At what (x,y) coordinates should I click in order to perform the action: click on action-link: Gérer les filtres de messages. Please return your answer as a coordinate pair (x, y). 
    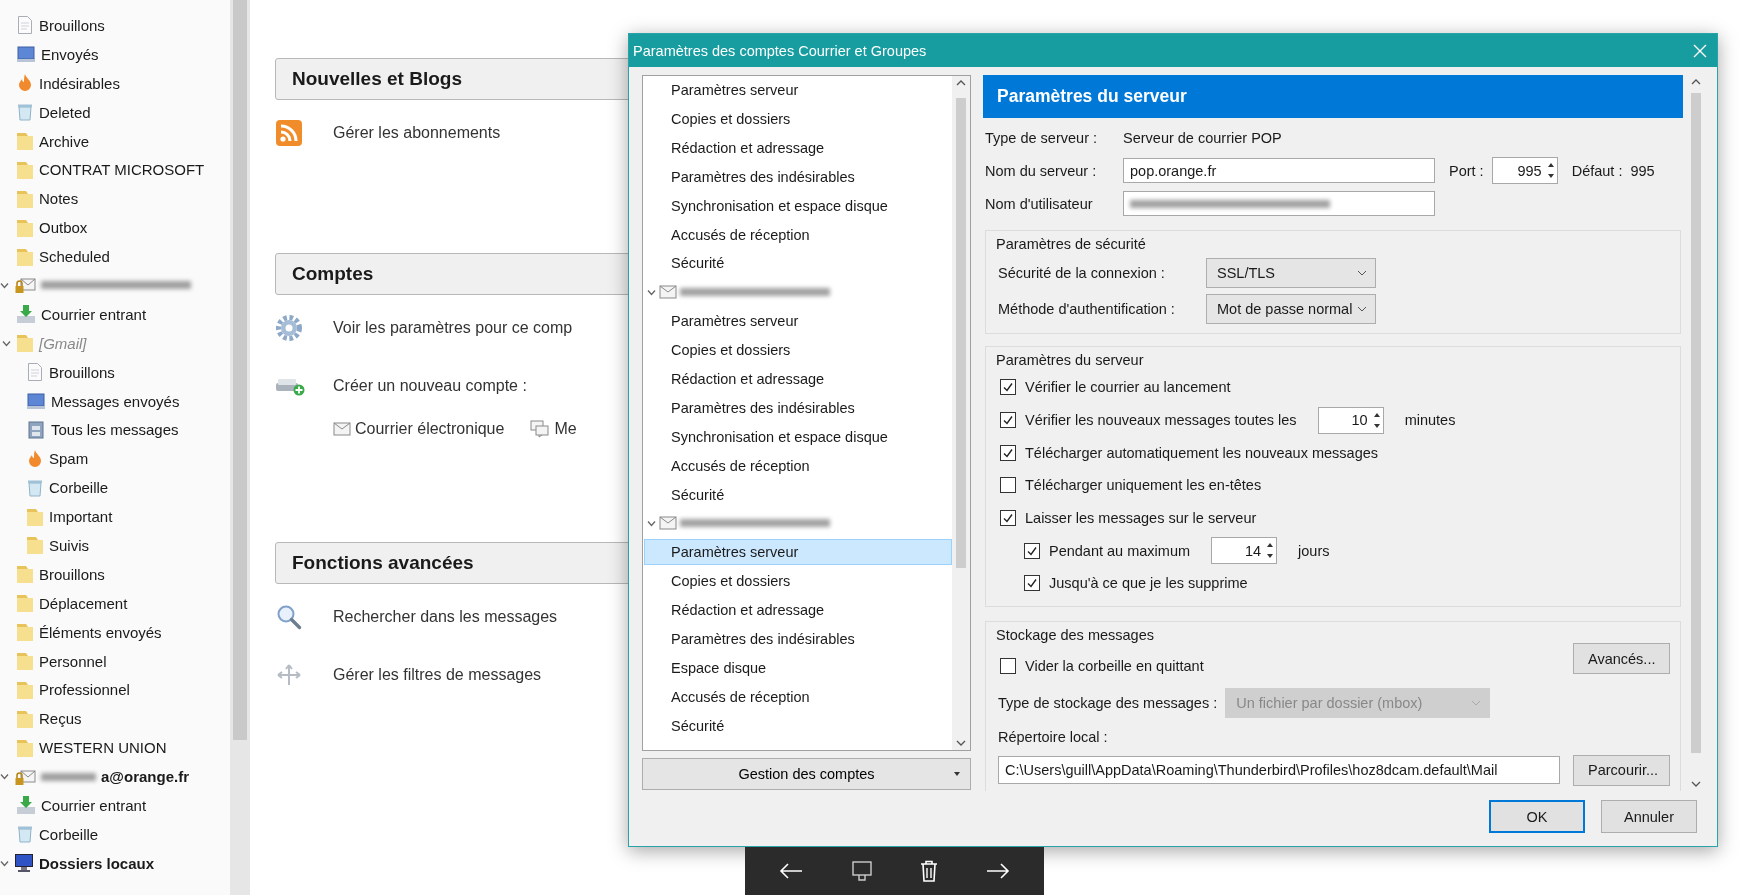
    Looking at the image, I should click on (437, 675).